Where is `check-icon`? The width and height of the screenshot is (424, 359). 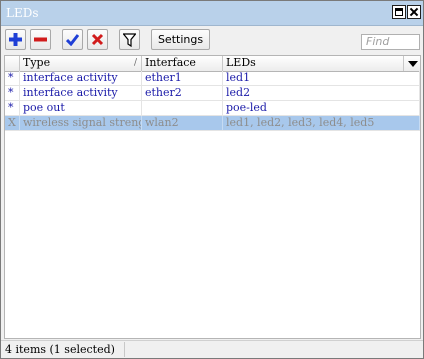
check-icon is located at coordinates (72, 40).